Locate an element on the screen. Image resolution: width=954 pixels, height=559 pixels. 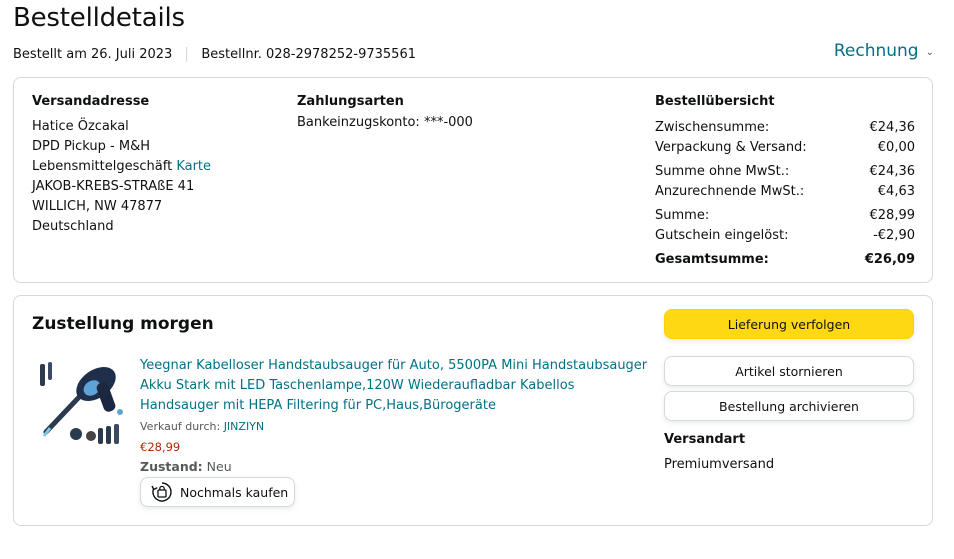
invoice-dropdown: Rechnung ⌄ is located at coordinates (884, 51).